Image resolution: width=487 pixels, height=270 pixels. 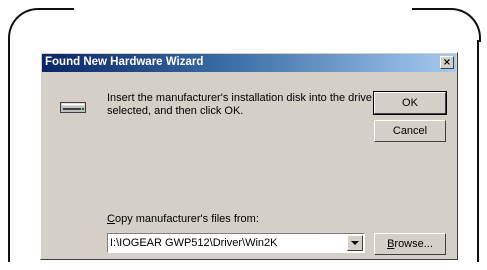 What do you see at coordinates (249, 63) in the screenshot?
I see `title-bar: Found New Hardware Wizard ×` at bounding box center [249, 63].